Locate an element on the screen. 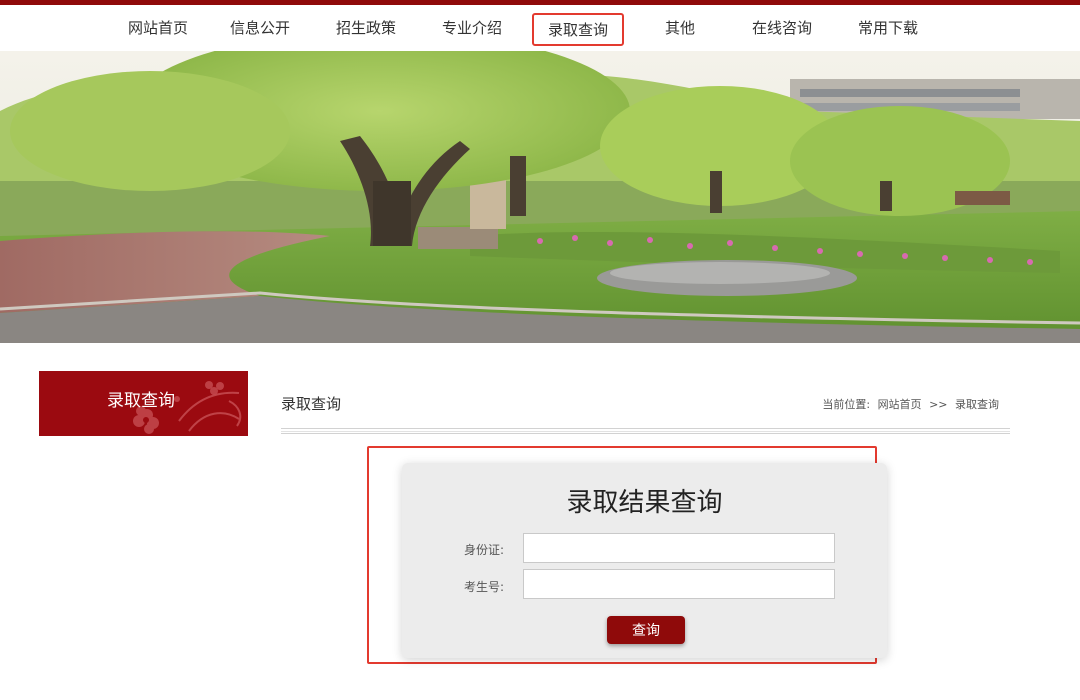 This screenshot has height=700, width=1080. id-card-label: 身份证: is located at coordinates (484, 550).